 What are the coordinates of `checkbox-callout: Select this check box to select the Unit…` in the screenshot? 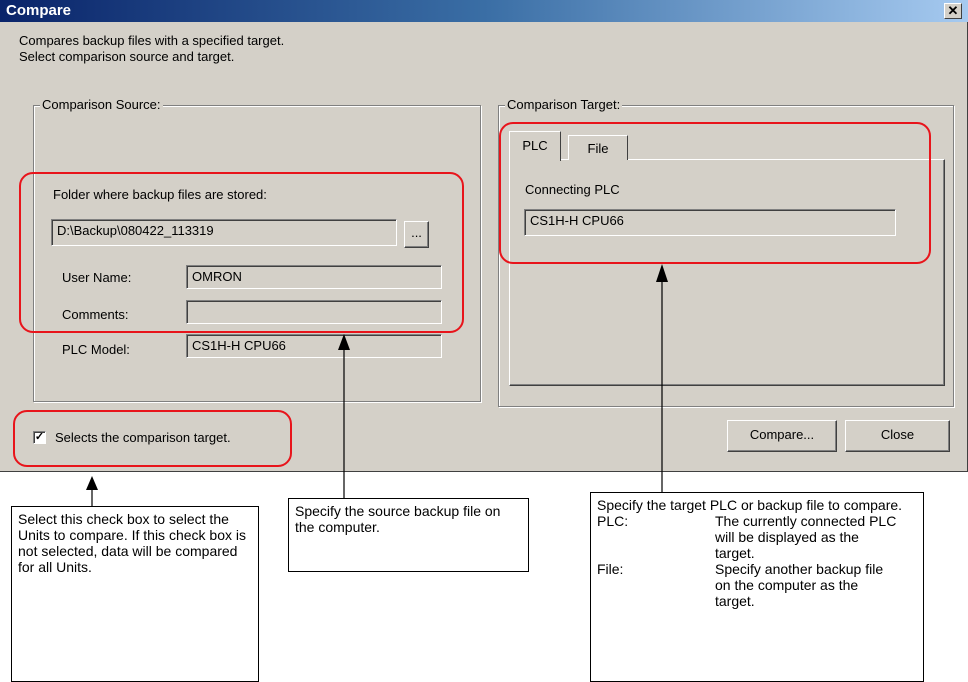 It's located at (135, 594).